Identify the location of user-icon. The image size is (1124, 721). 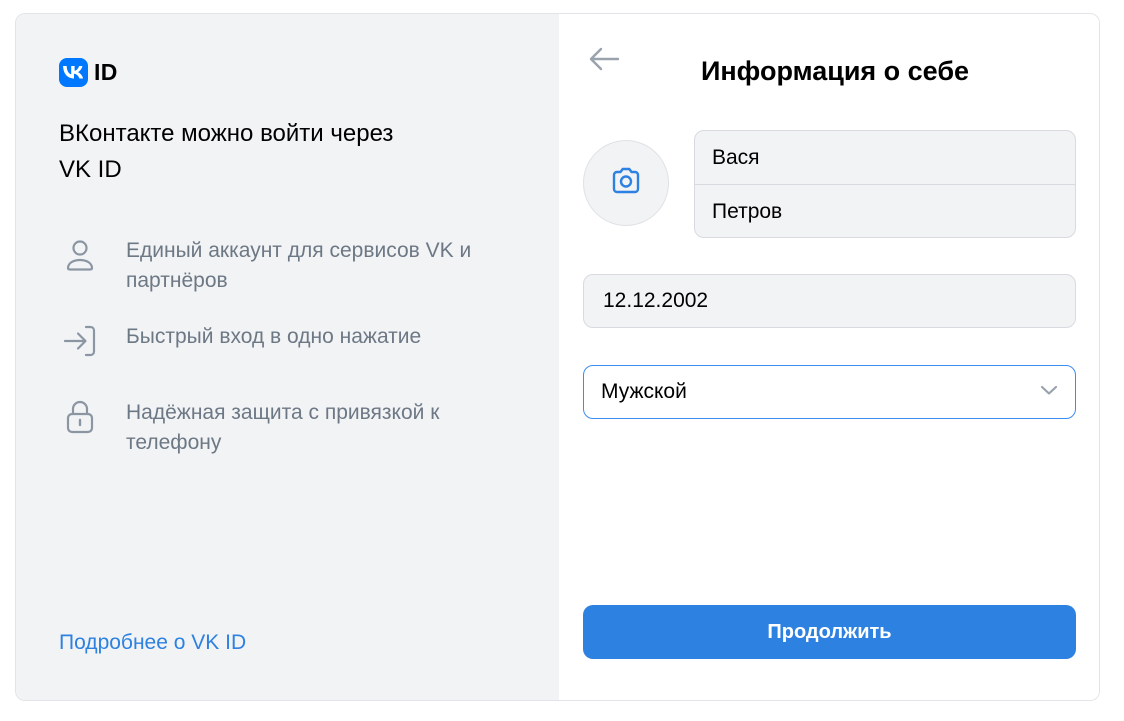
(80, 255).